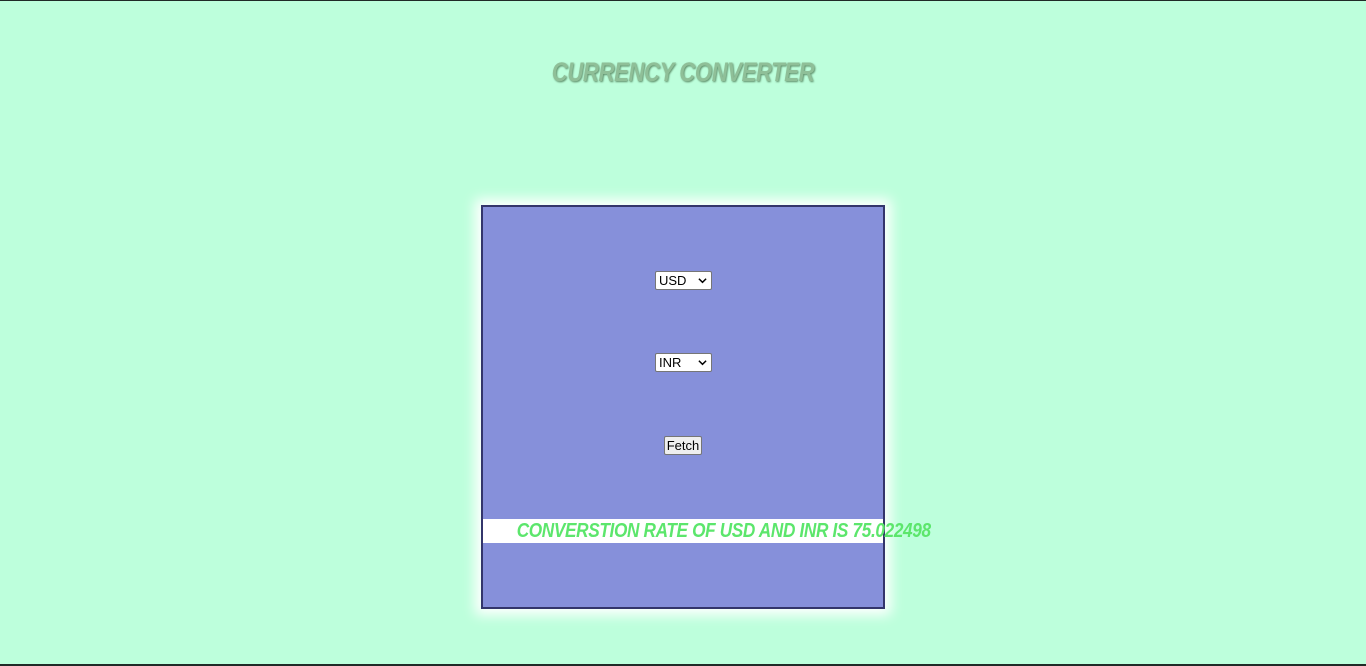 Image resolution: width=1366 pixels, height=666 pixels. What do you see at coordinates (683, 362) in the screenshot?
I see `to-currency-select: INR` at bounding box center [683, 362].